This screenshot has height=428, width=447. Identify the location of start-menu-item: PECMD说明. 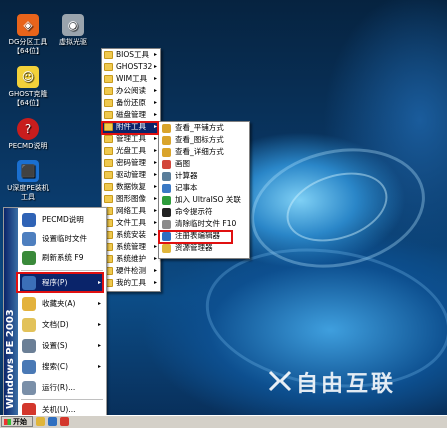
(62, 220).